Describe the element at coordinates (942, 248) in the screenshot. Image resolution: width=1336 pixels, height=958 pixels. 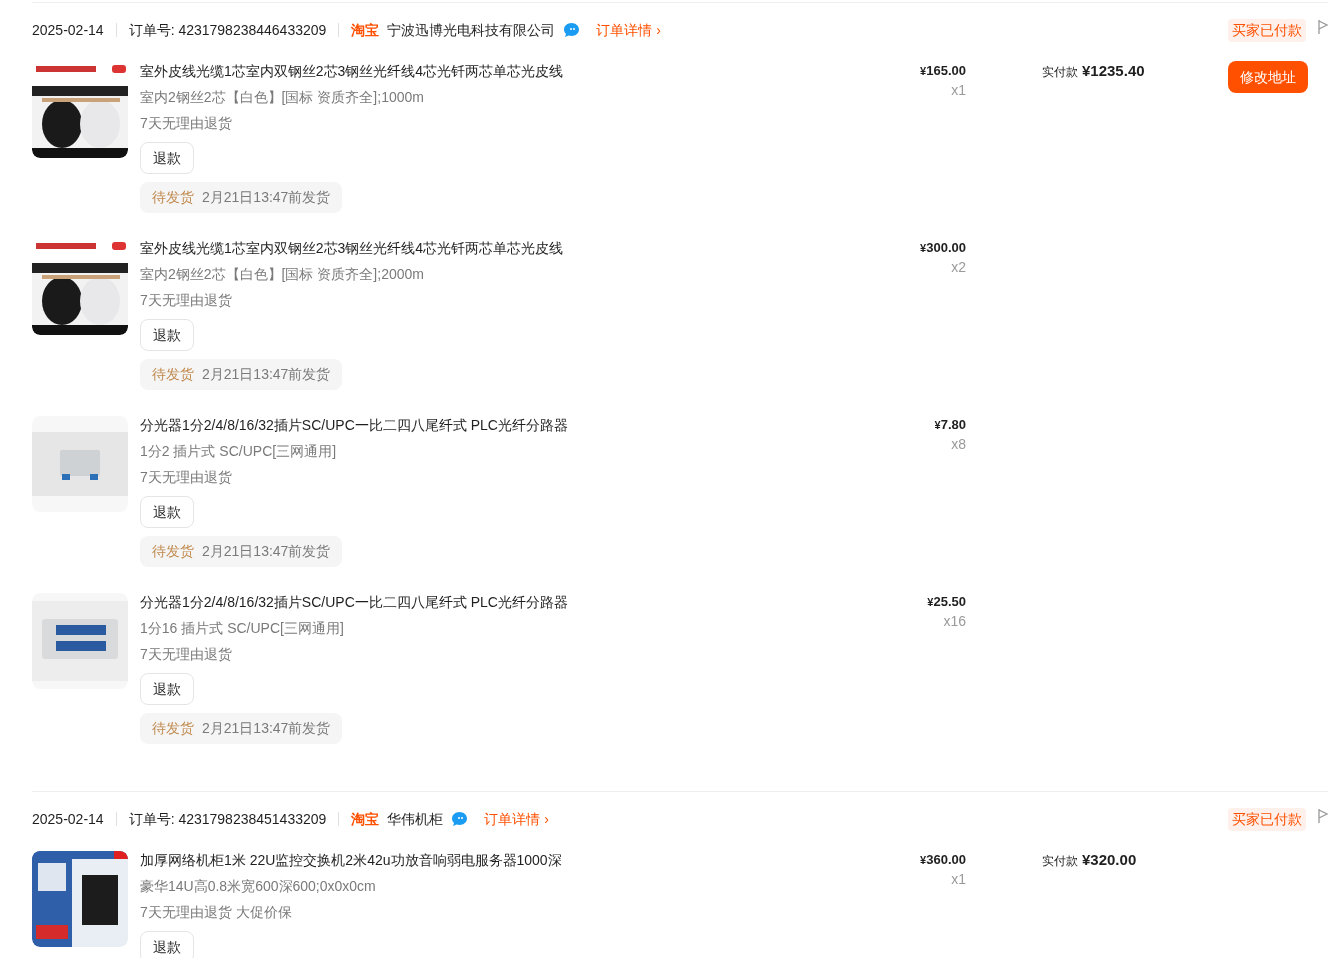
I see `unit-price: ¥300.00` at that location.